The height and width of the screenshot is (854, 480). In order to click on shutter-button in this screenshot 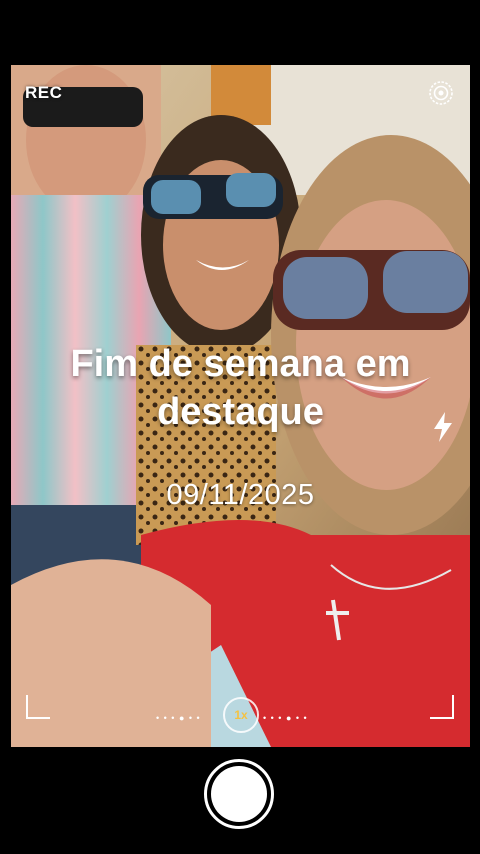, I will do `click(239, 794)`.